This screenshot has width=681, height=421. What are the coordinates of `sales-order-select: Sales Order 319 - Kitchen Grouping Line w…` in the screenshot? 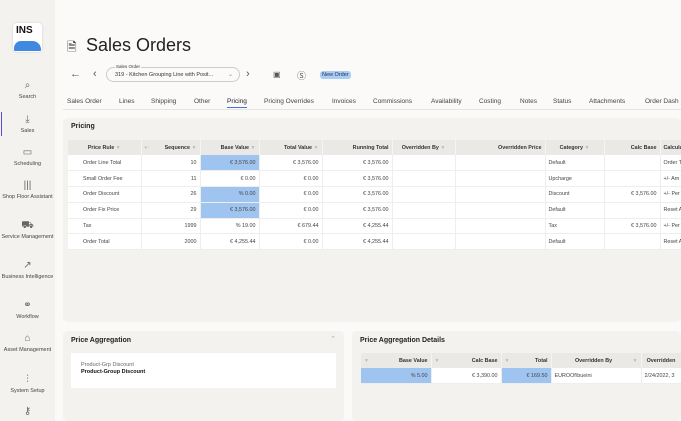 It's located at (173, 73).